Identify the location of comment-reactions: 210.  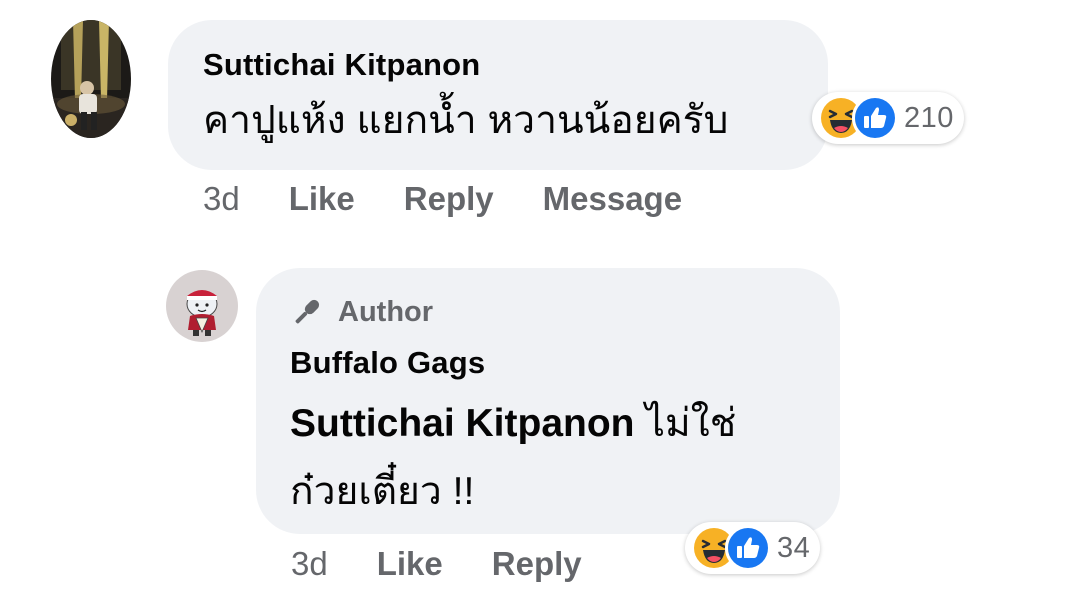
(888, 118).